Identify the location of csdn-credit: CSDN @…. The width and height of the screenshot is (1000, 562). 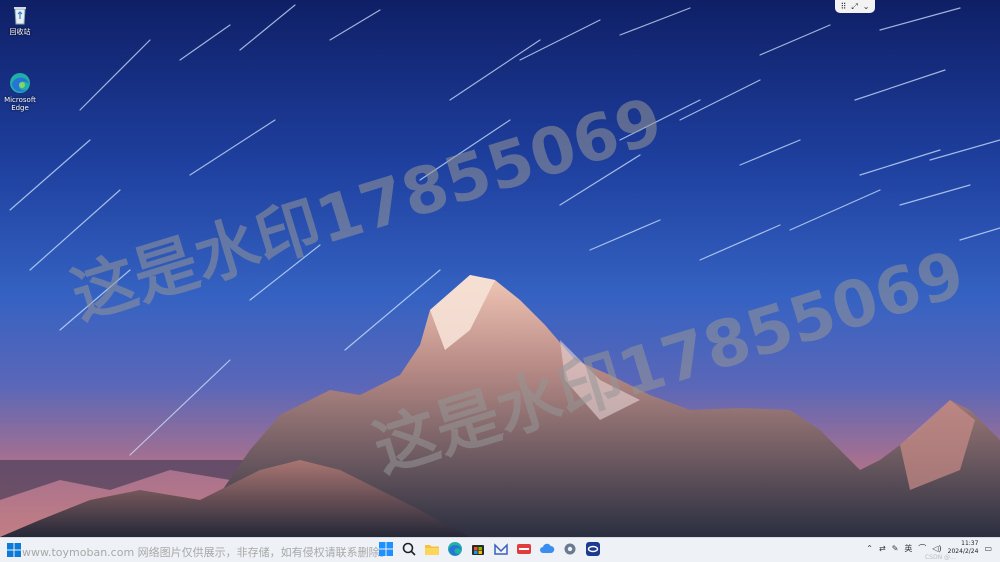
(940, 557).